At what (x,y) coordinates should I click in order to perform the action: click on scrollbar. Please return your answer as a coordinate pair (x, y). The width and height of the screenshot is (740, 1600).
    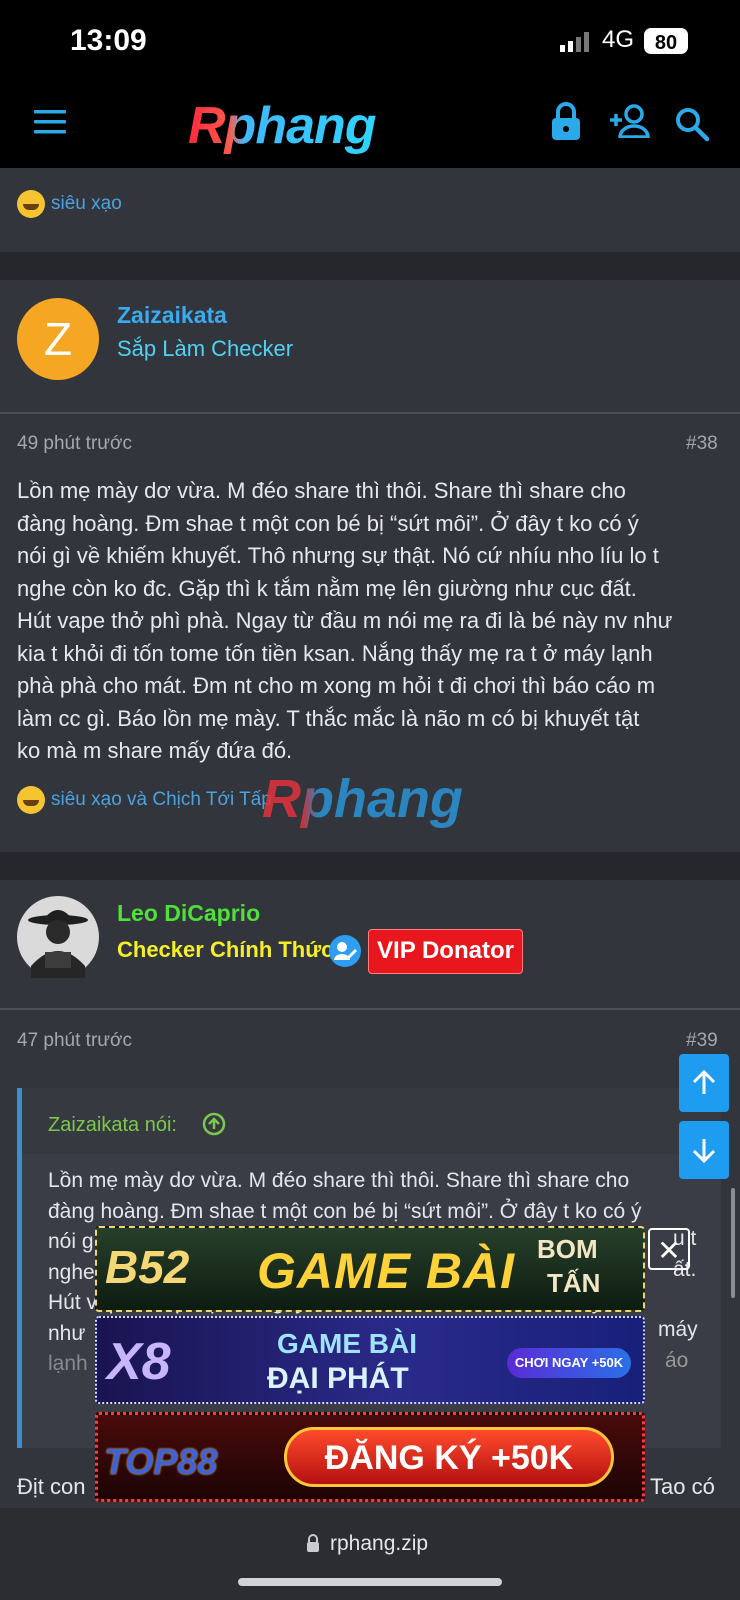
    Looking at the image, I should click on (733, 1243).